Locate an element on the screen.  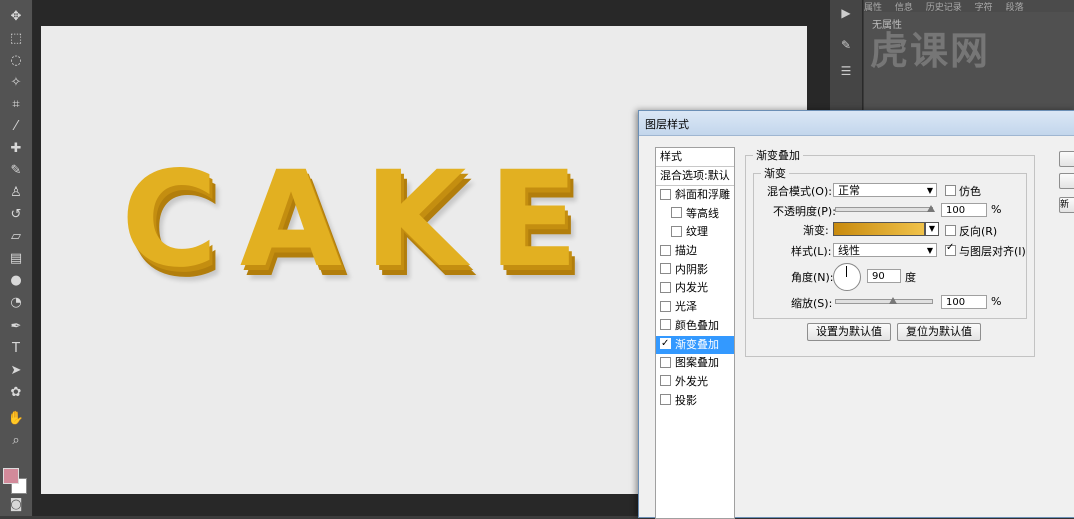
style-item: 内阴影 is located at coordinates (695, 270).